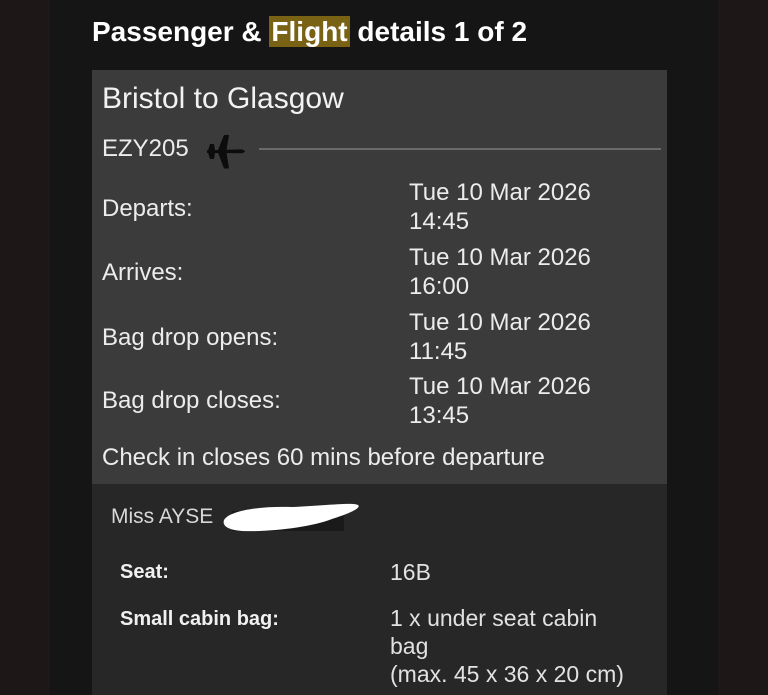 This screenshot has height=695, width=768. I want to click on arrives-date: Tue 10 Mar 2026, so click(500, 257).